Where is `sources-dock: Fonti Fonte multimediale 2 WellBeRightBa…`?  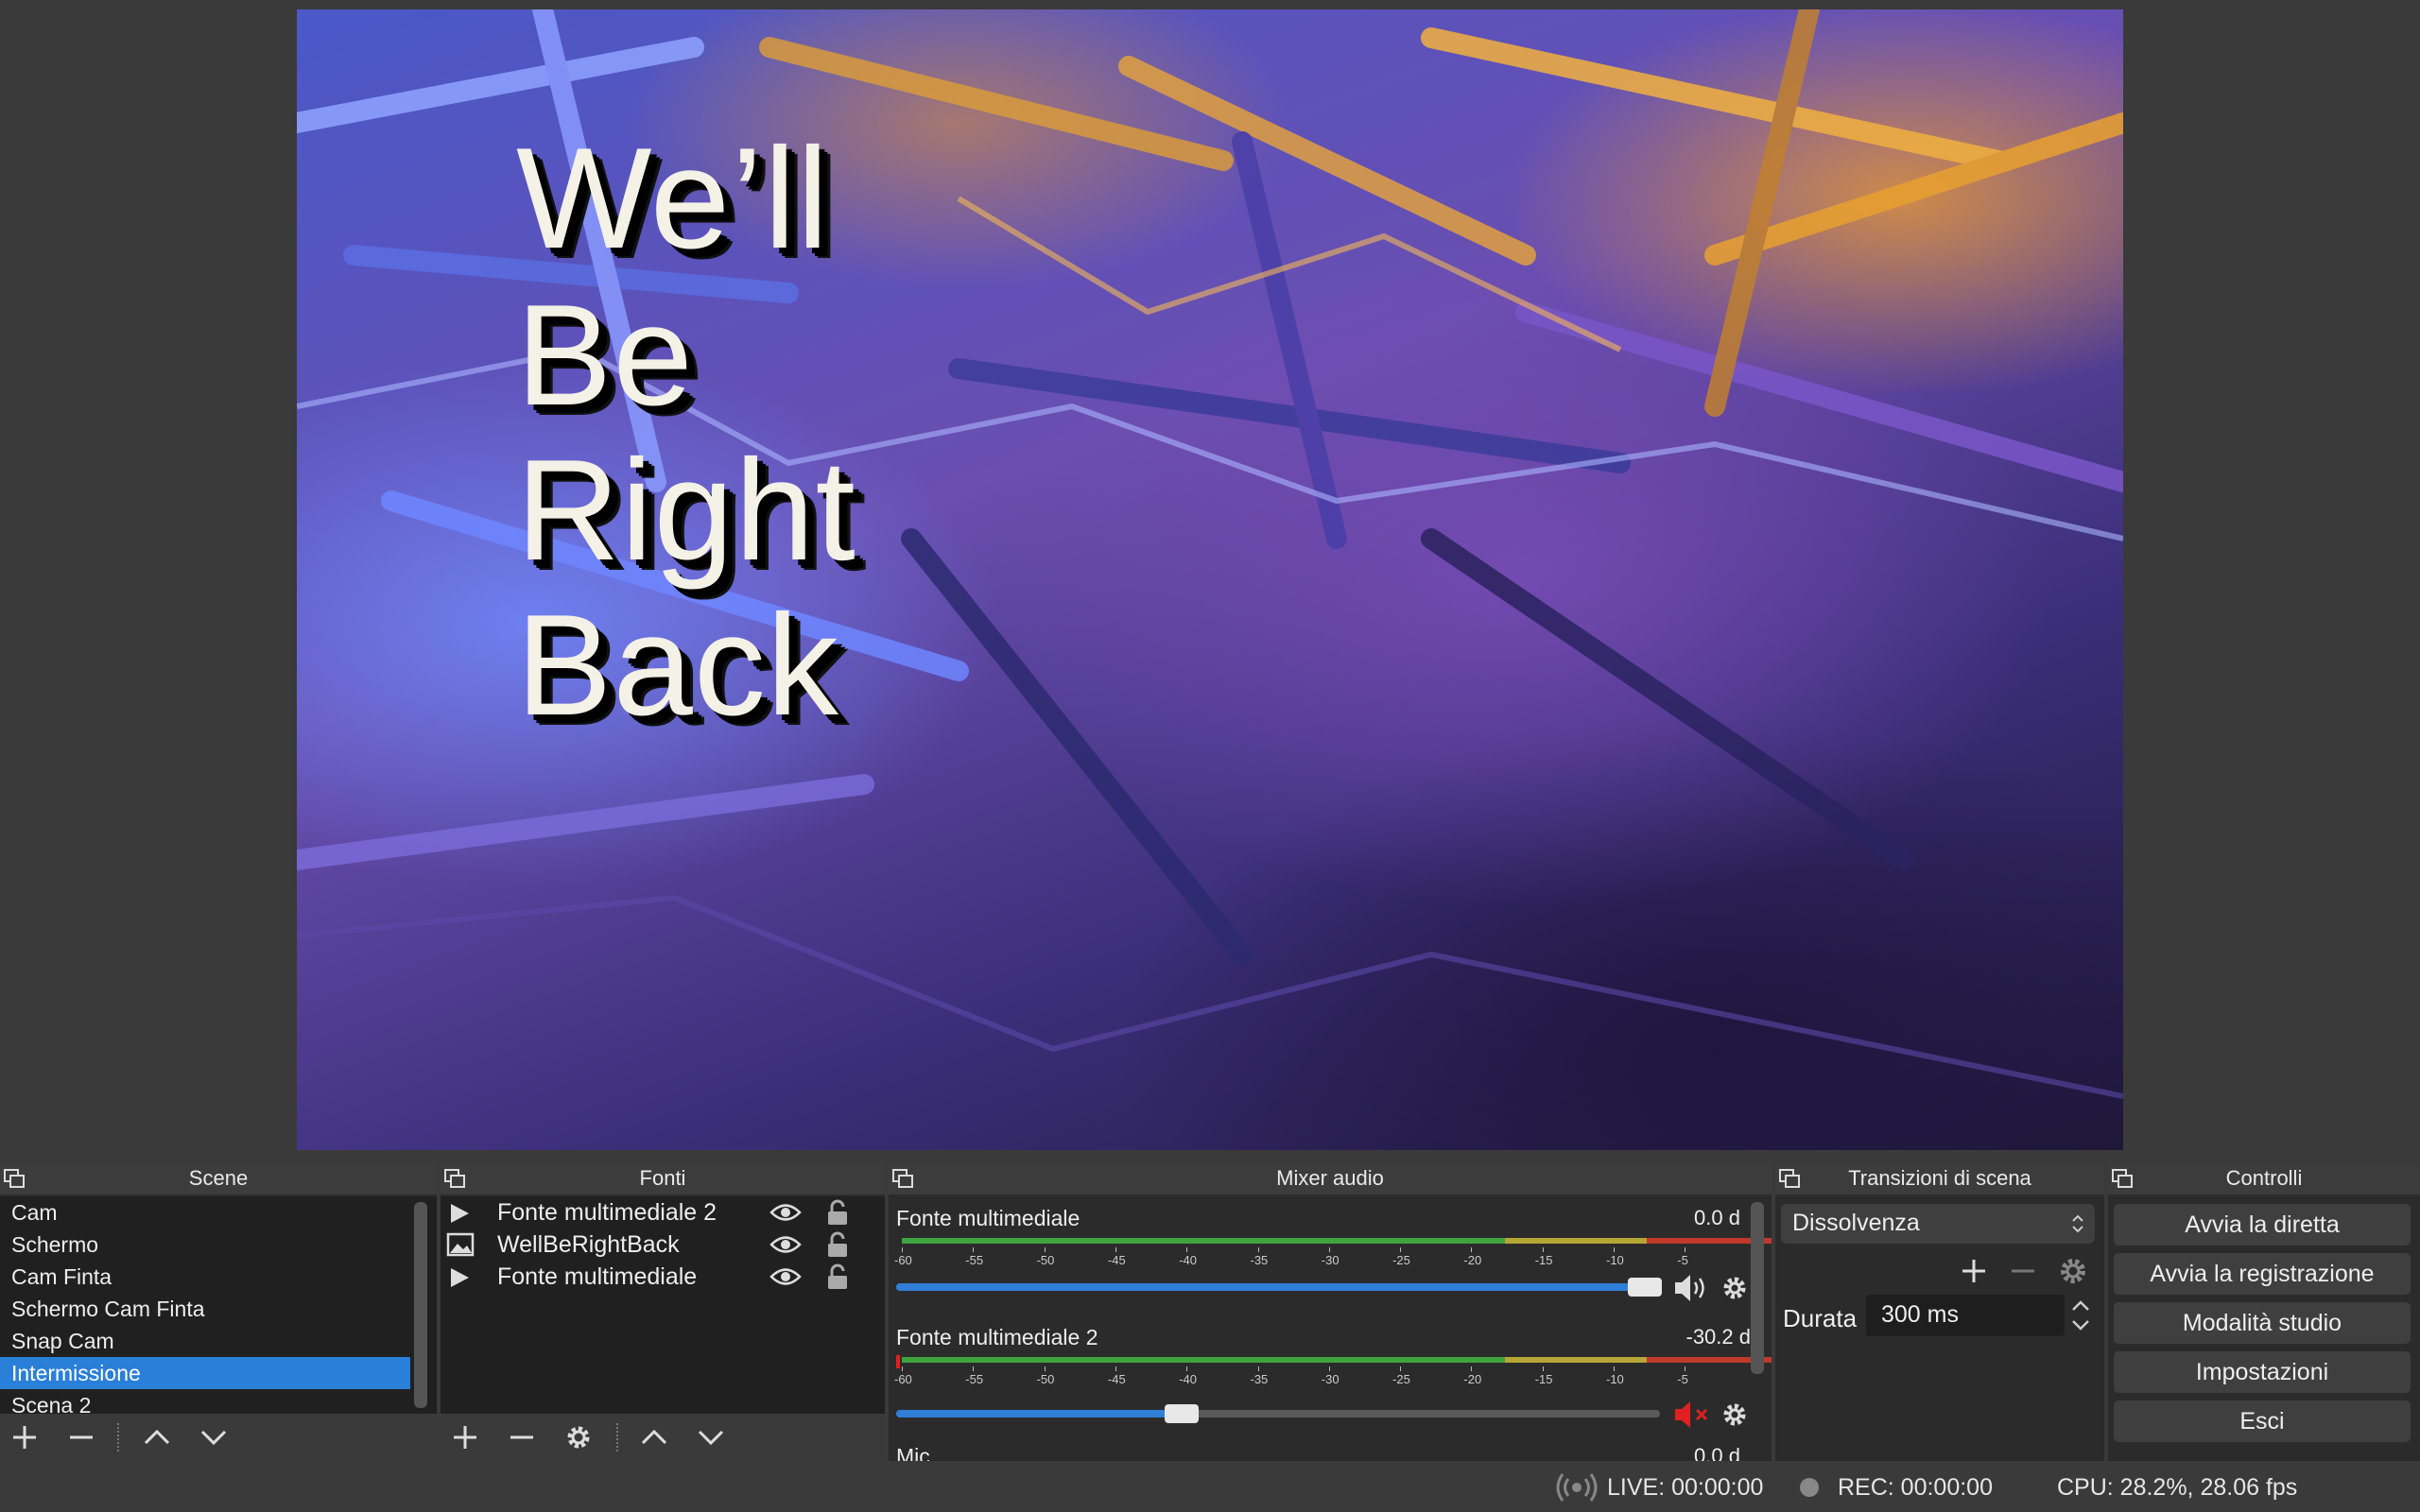
sources-dock: Fonti Fonte multimediale 2 WellBeRightBa… is located at coordinates (663, 1311).